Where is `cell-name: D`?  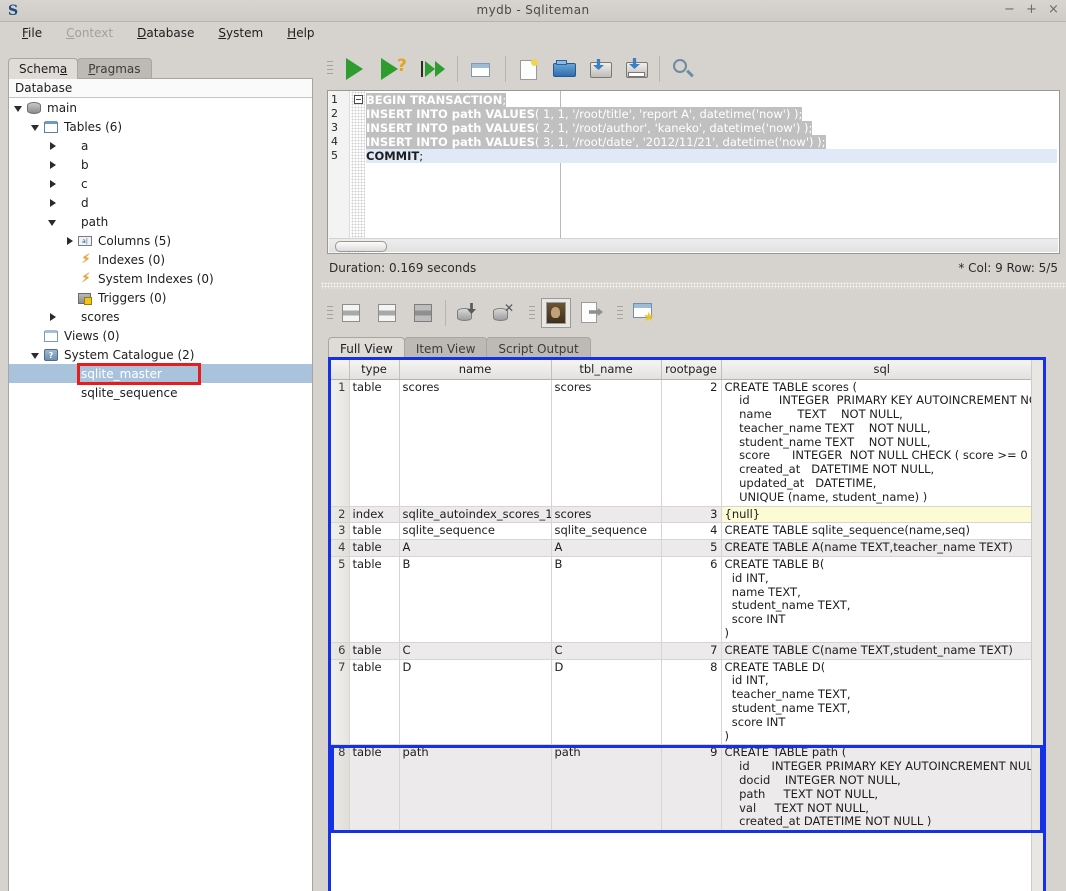 cell-name: D is located at coordinates (475, 702).